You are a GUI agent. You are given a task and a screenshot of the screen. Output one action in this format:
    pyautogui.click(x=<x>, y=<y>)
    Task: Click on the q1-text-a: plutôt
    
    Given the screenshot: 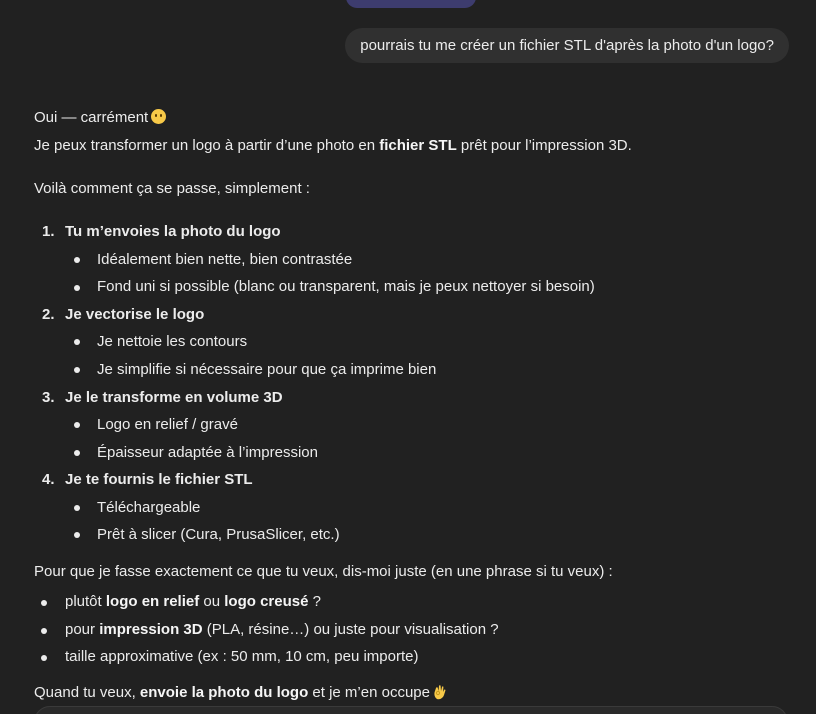 What is the action you would take?
    pyautogui.click(x=85, y=601)
    